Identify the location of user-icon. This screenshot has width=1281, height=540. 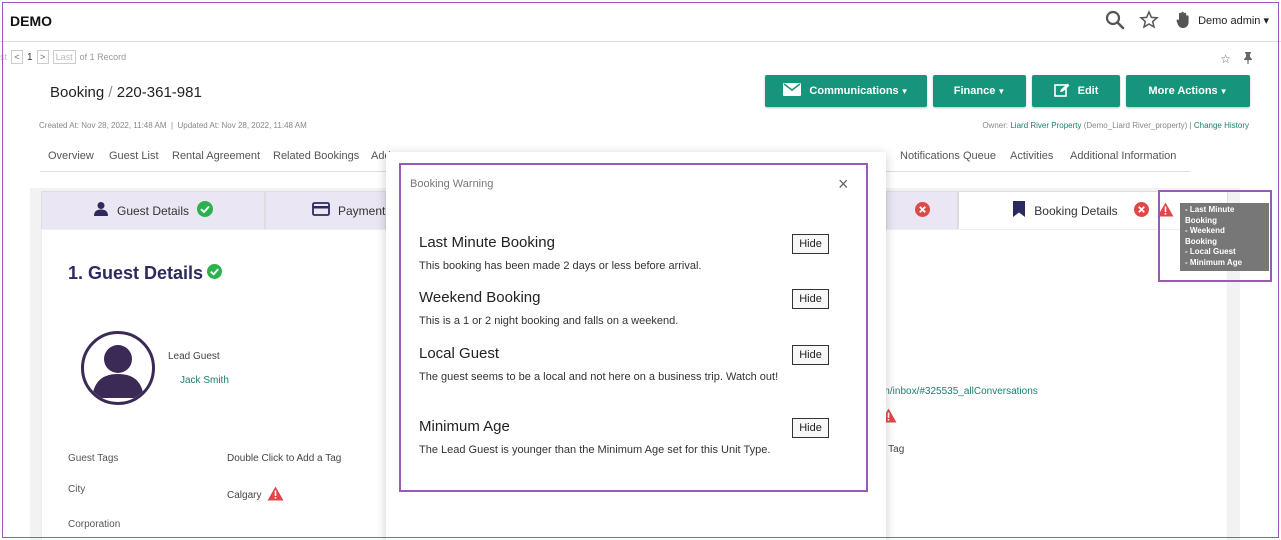
(101, 210).